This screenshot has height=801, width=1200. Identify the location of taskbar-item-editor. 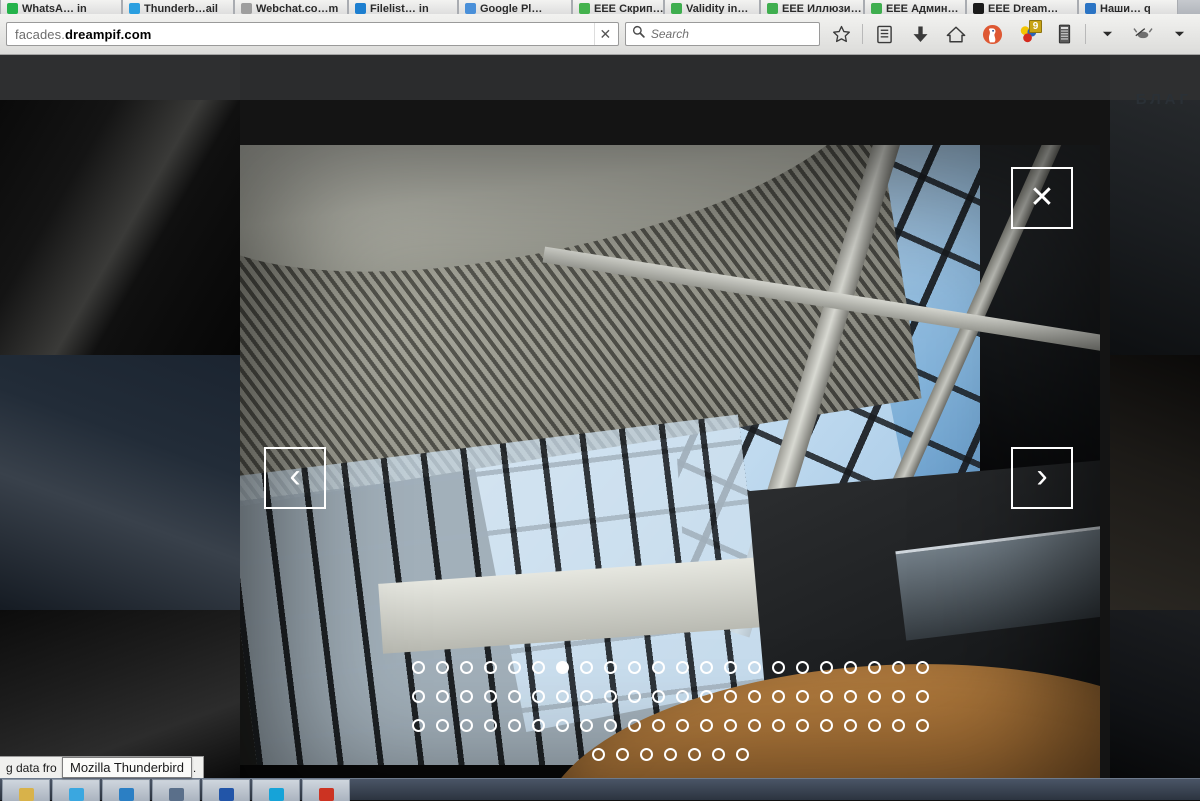
(176, 790).